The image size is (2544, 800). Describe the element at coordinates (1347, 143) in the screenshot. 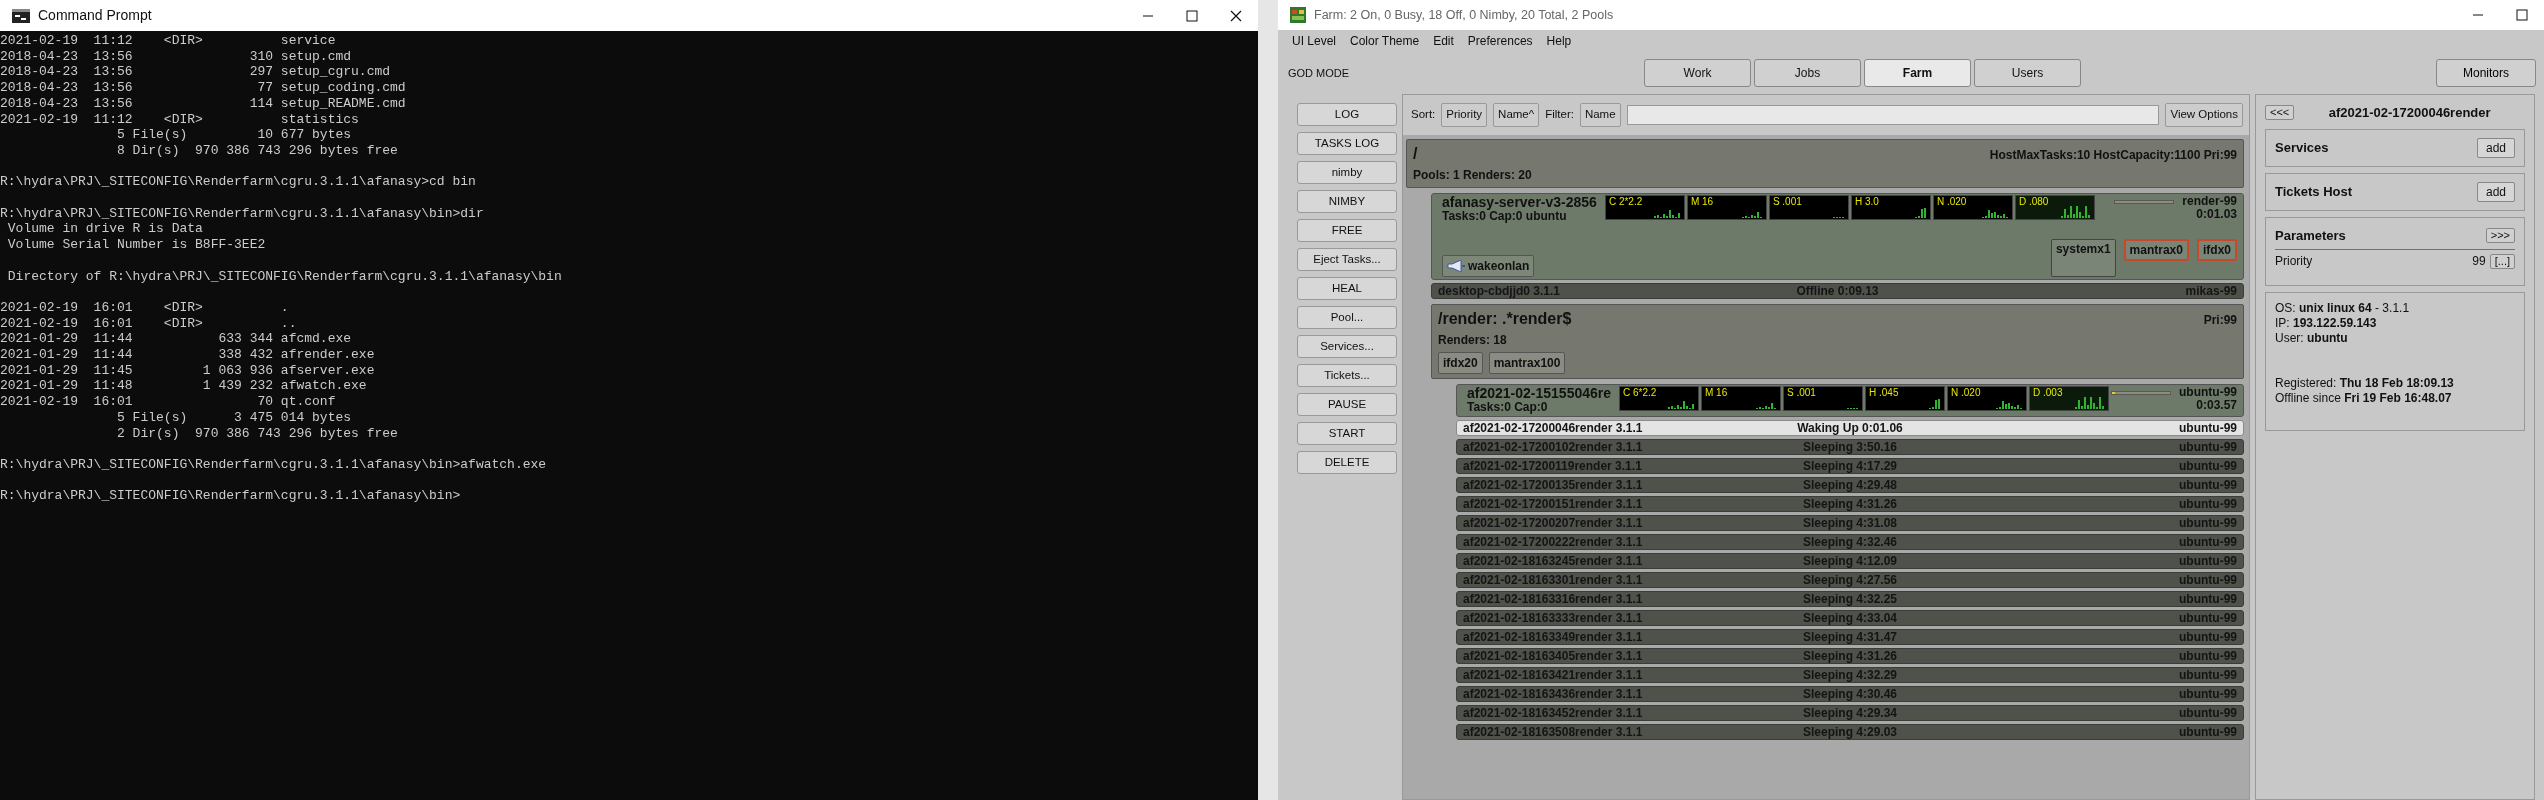

I see `action-button: TASKS LOG` at that location.